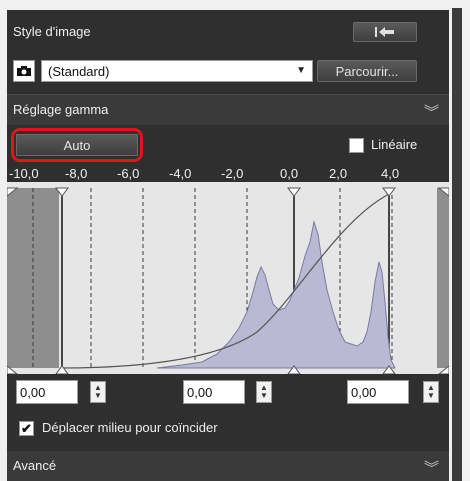  I want to click on reset-button, so click(385, 32).